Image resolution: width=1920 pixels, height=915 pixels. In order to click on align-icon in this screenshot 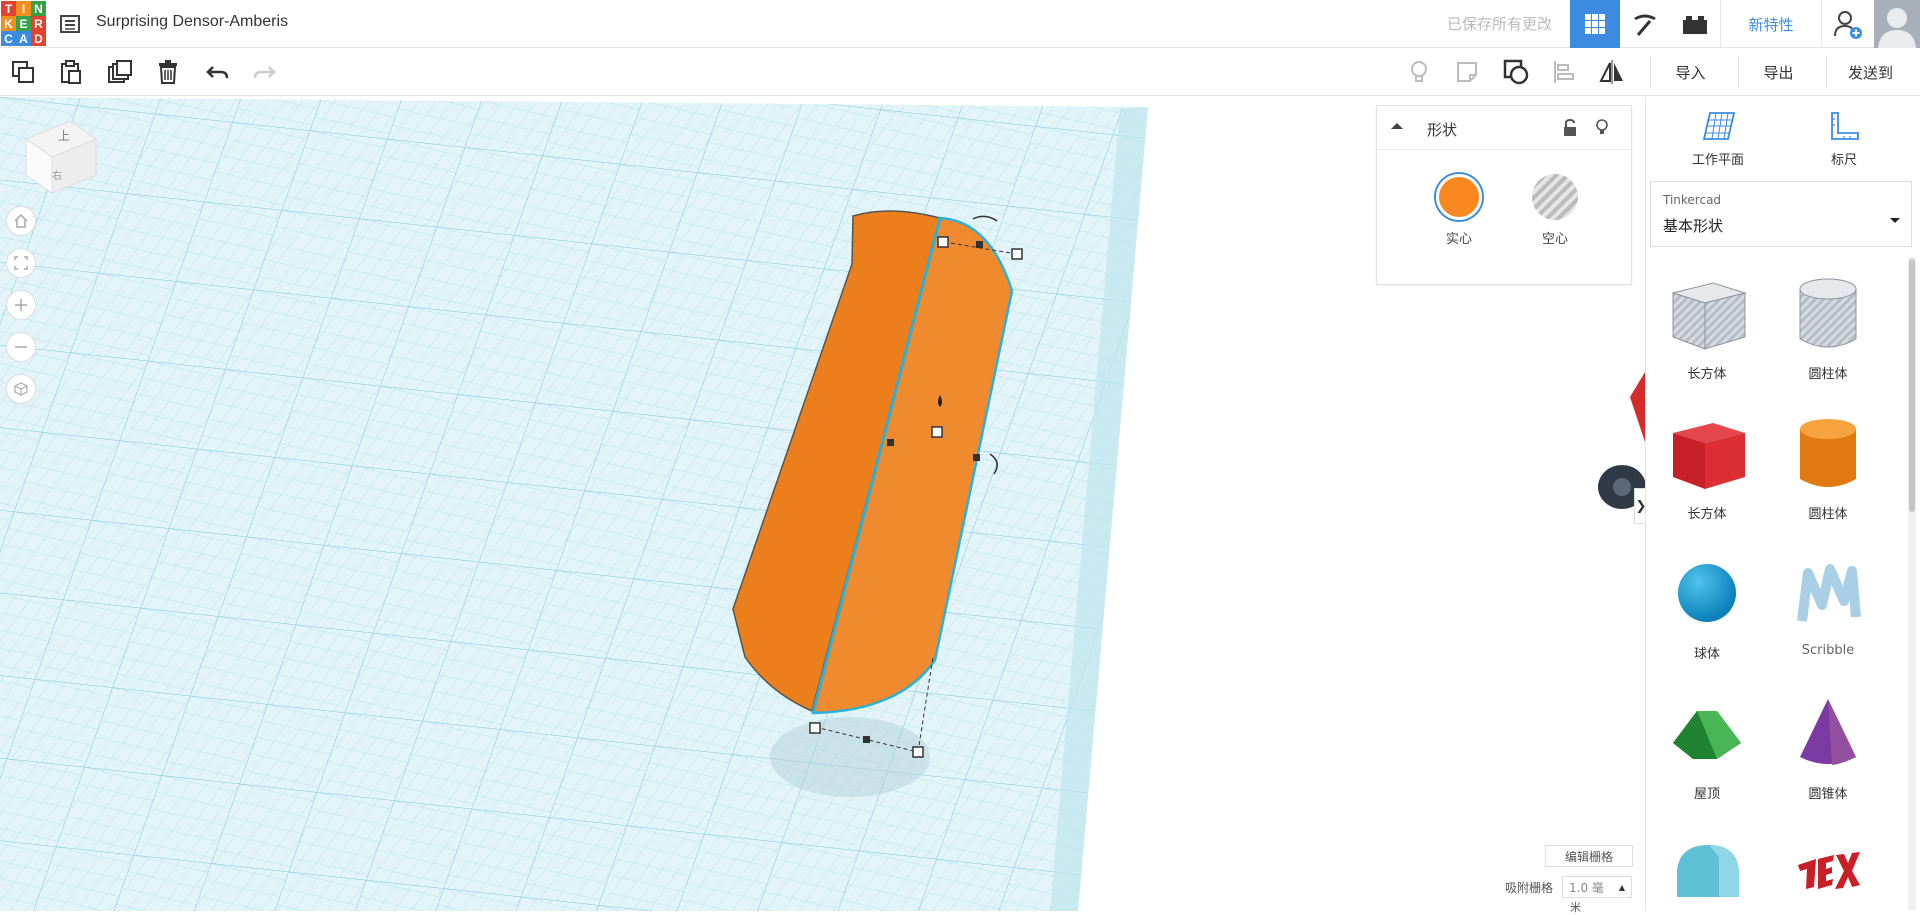, I will do `click(1564, 72)`.